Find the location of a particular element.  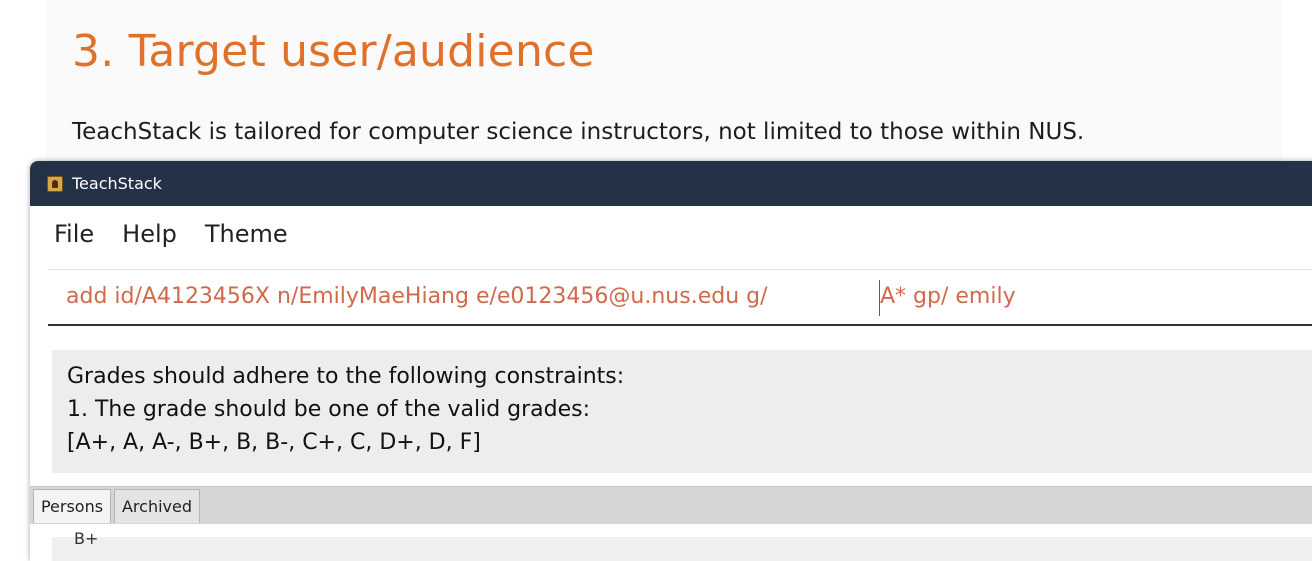

list-item-grade: B+ is located at coordinates (86, 538).